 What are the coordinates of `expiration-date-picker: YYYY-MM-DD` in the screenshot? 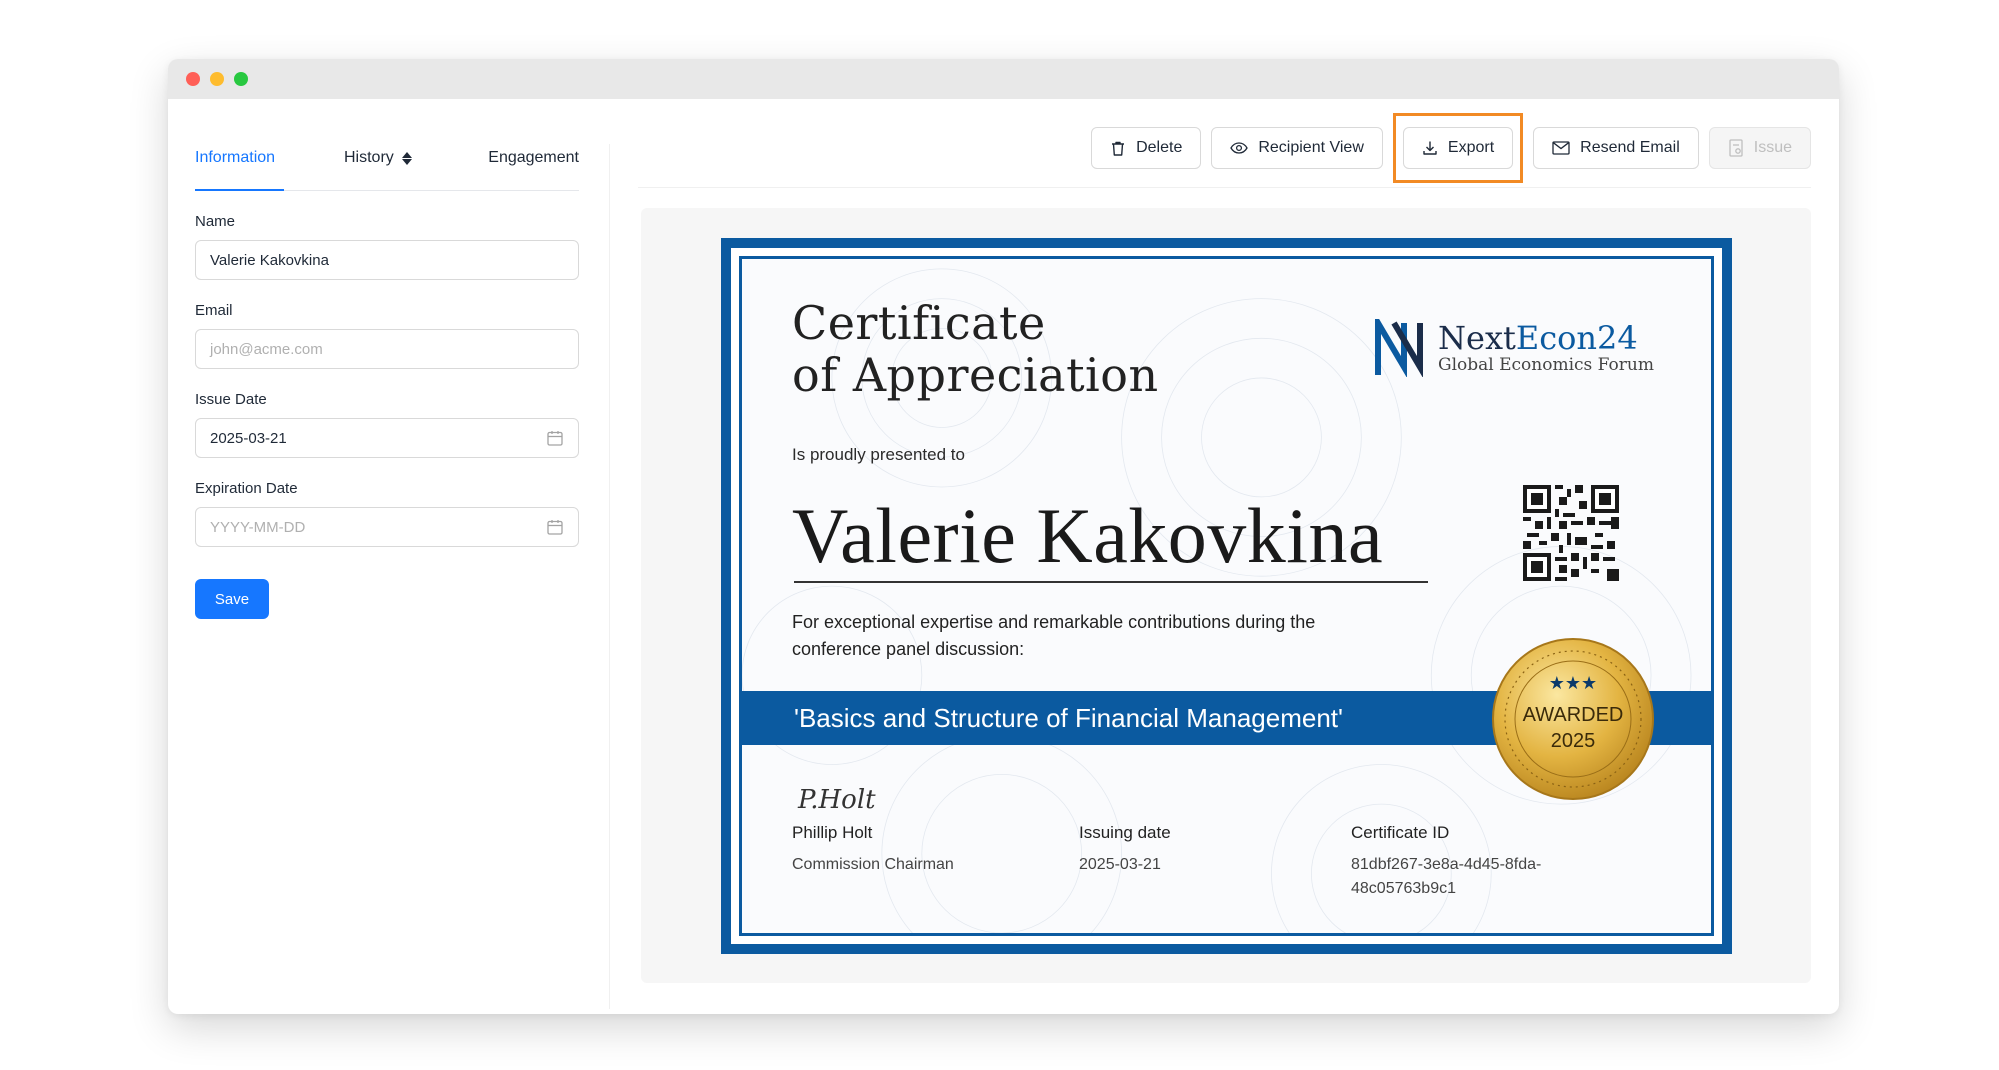 It's located at (387, 527).